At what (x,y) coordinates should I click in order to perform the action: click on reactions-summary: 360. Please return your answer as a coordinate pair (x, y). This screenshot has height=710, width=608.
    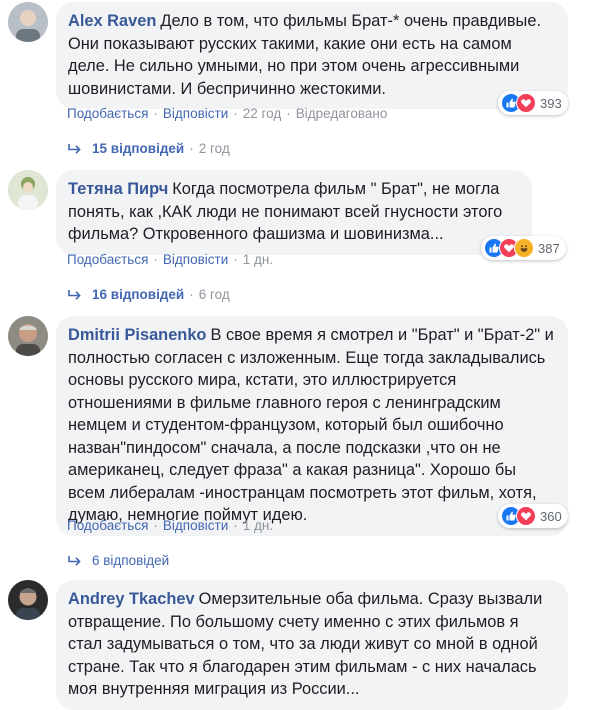
    Looking at the image, I should click on (533, 516).